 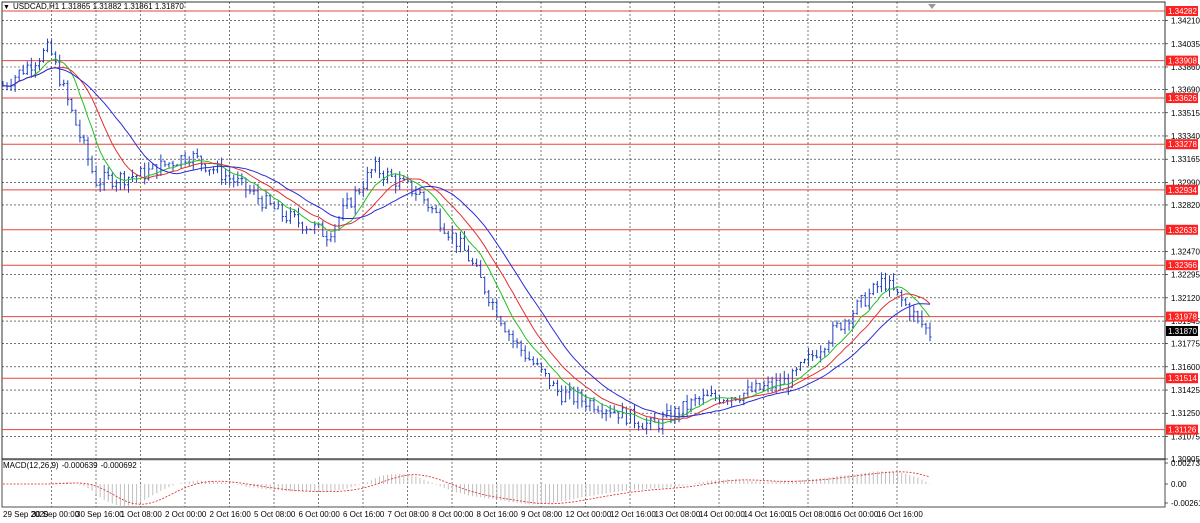 What do you see at coordinates (1185, 251) in the screenshot?
I see `price-axis-label: 1.32470` at bounding box center [1185, 251].